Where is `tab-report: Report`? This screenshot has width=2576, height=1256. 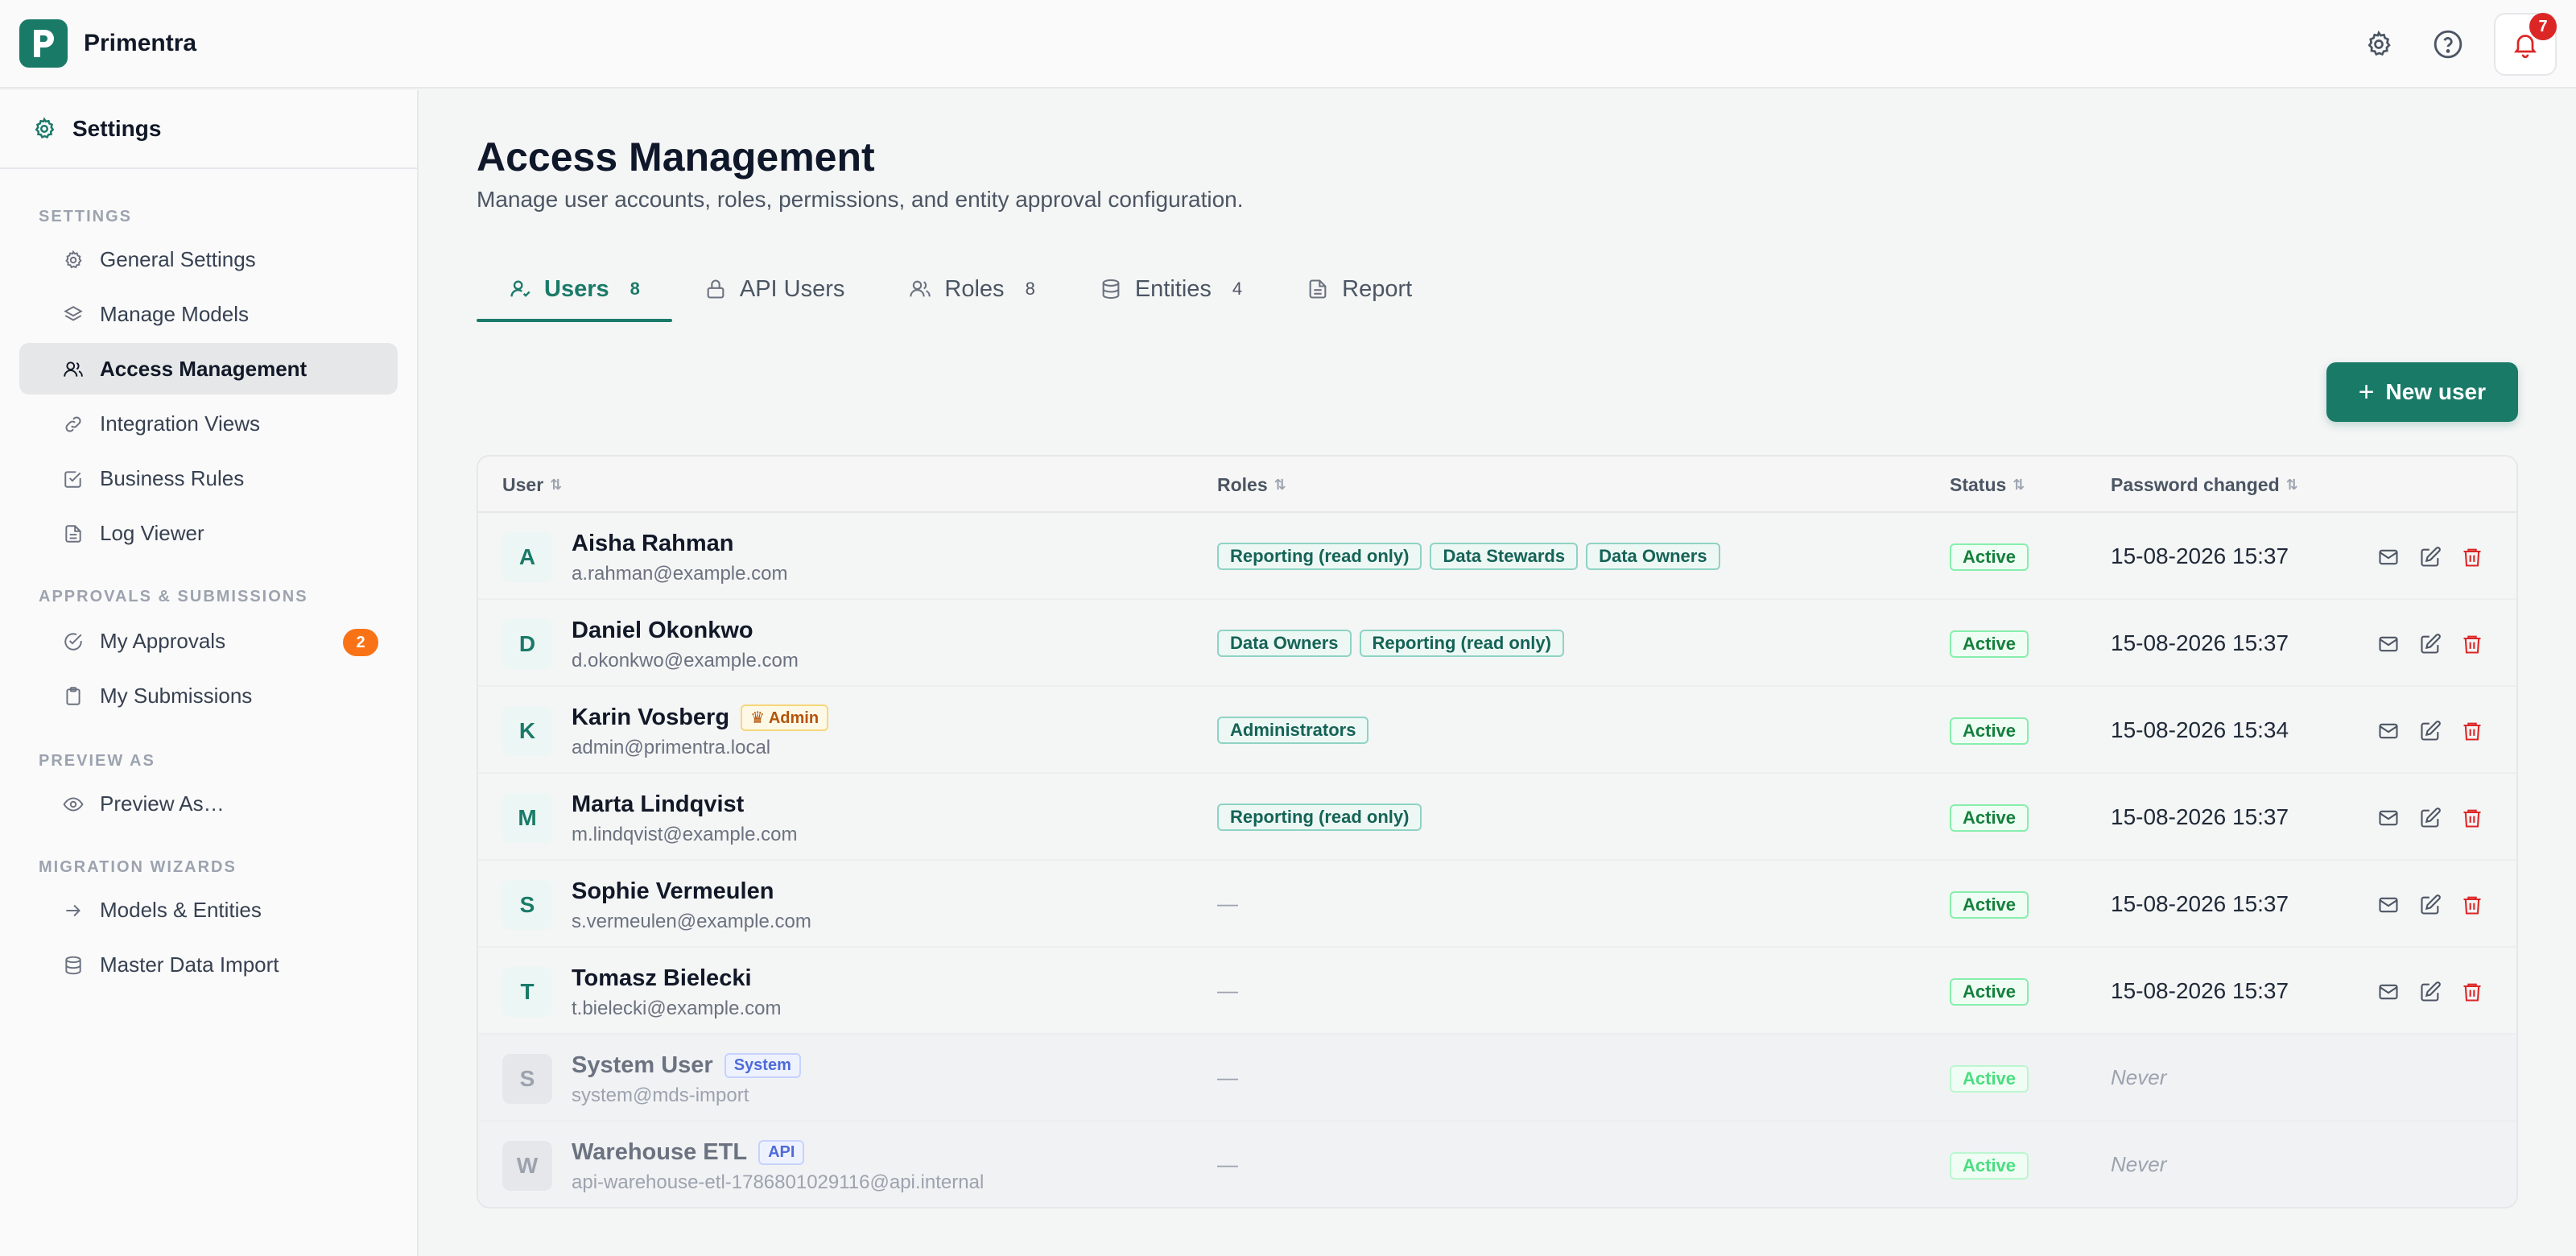
tab-report: Report is located at coordinates (1359, 289).